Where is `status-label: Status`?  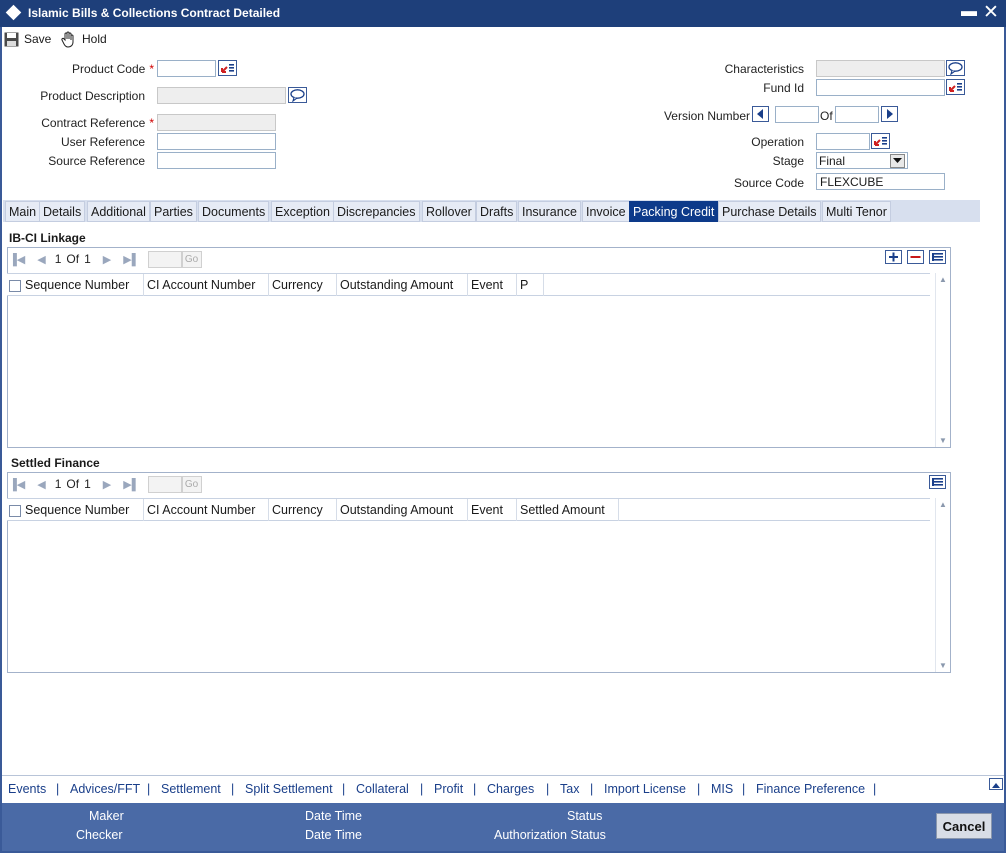
status-label: Status is located at coordinates (585, 816).